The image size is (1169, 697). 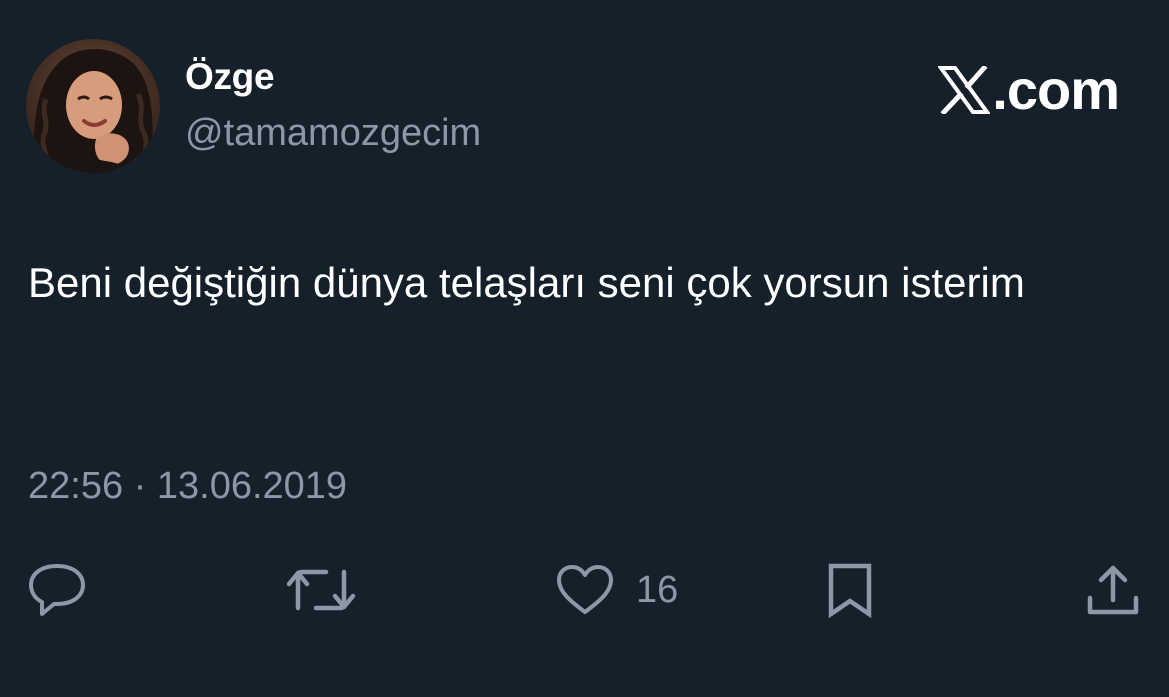 What do you see at coordinates (252, 486) in the screenshot?
I see `tweet-date: 13.06.2019` at bounding box center [252, 486].